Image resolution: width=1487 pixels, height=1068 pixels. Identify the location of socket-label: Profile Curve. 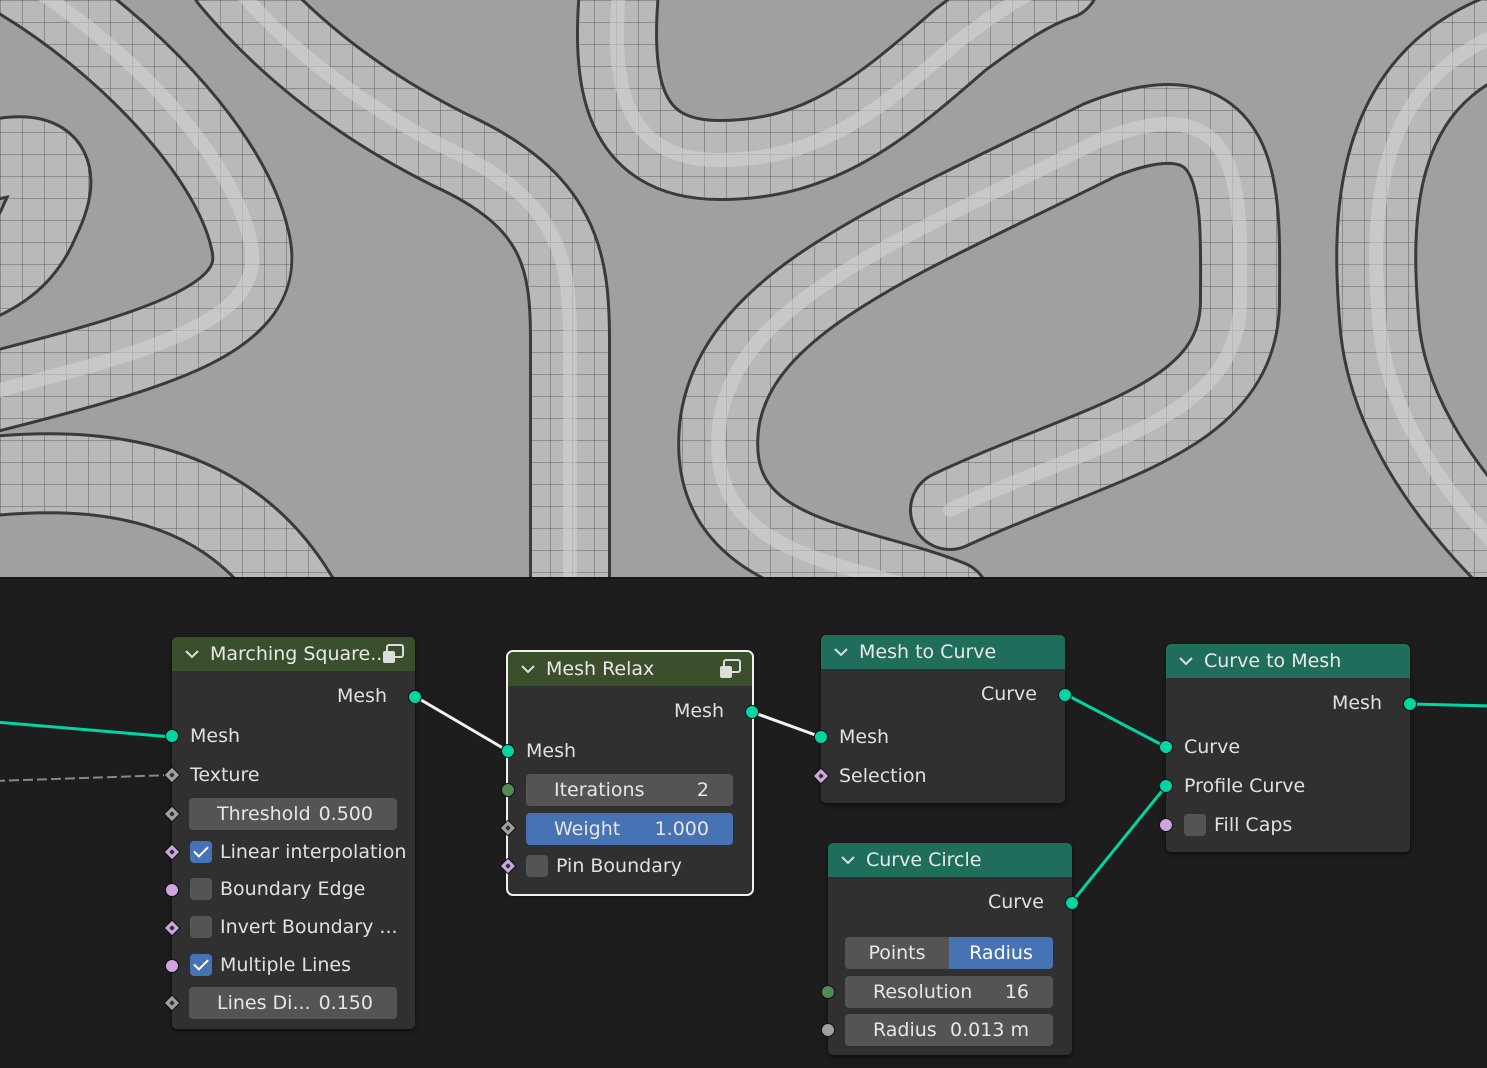
(1245, 786).